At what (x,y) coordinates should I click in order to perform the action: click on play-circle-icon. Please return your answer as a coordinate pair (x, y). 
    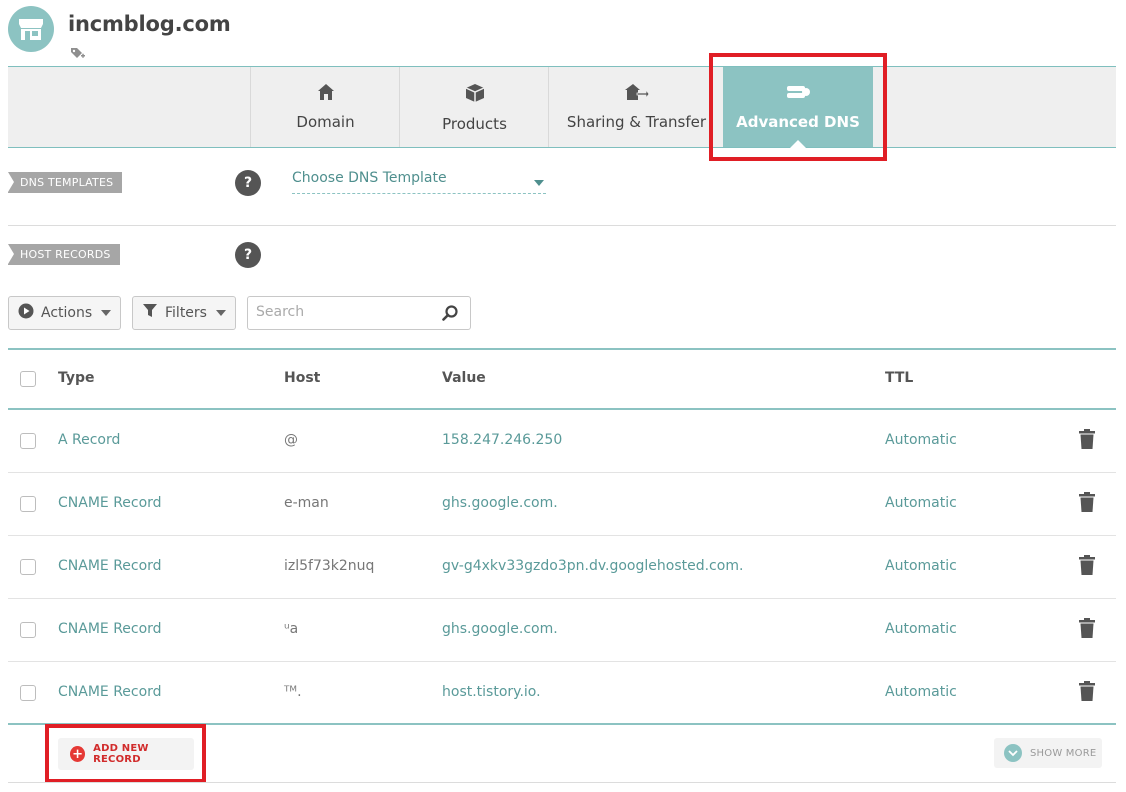
    Looking at the image, I should click on (26, 313).